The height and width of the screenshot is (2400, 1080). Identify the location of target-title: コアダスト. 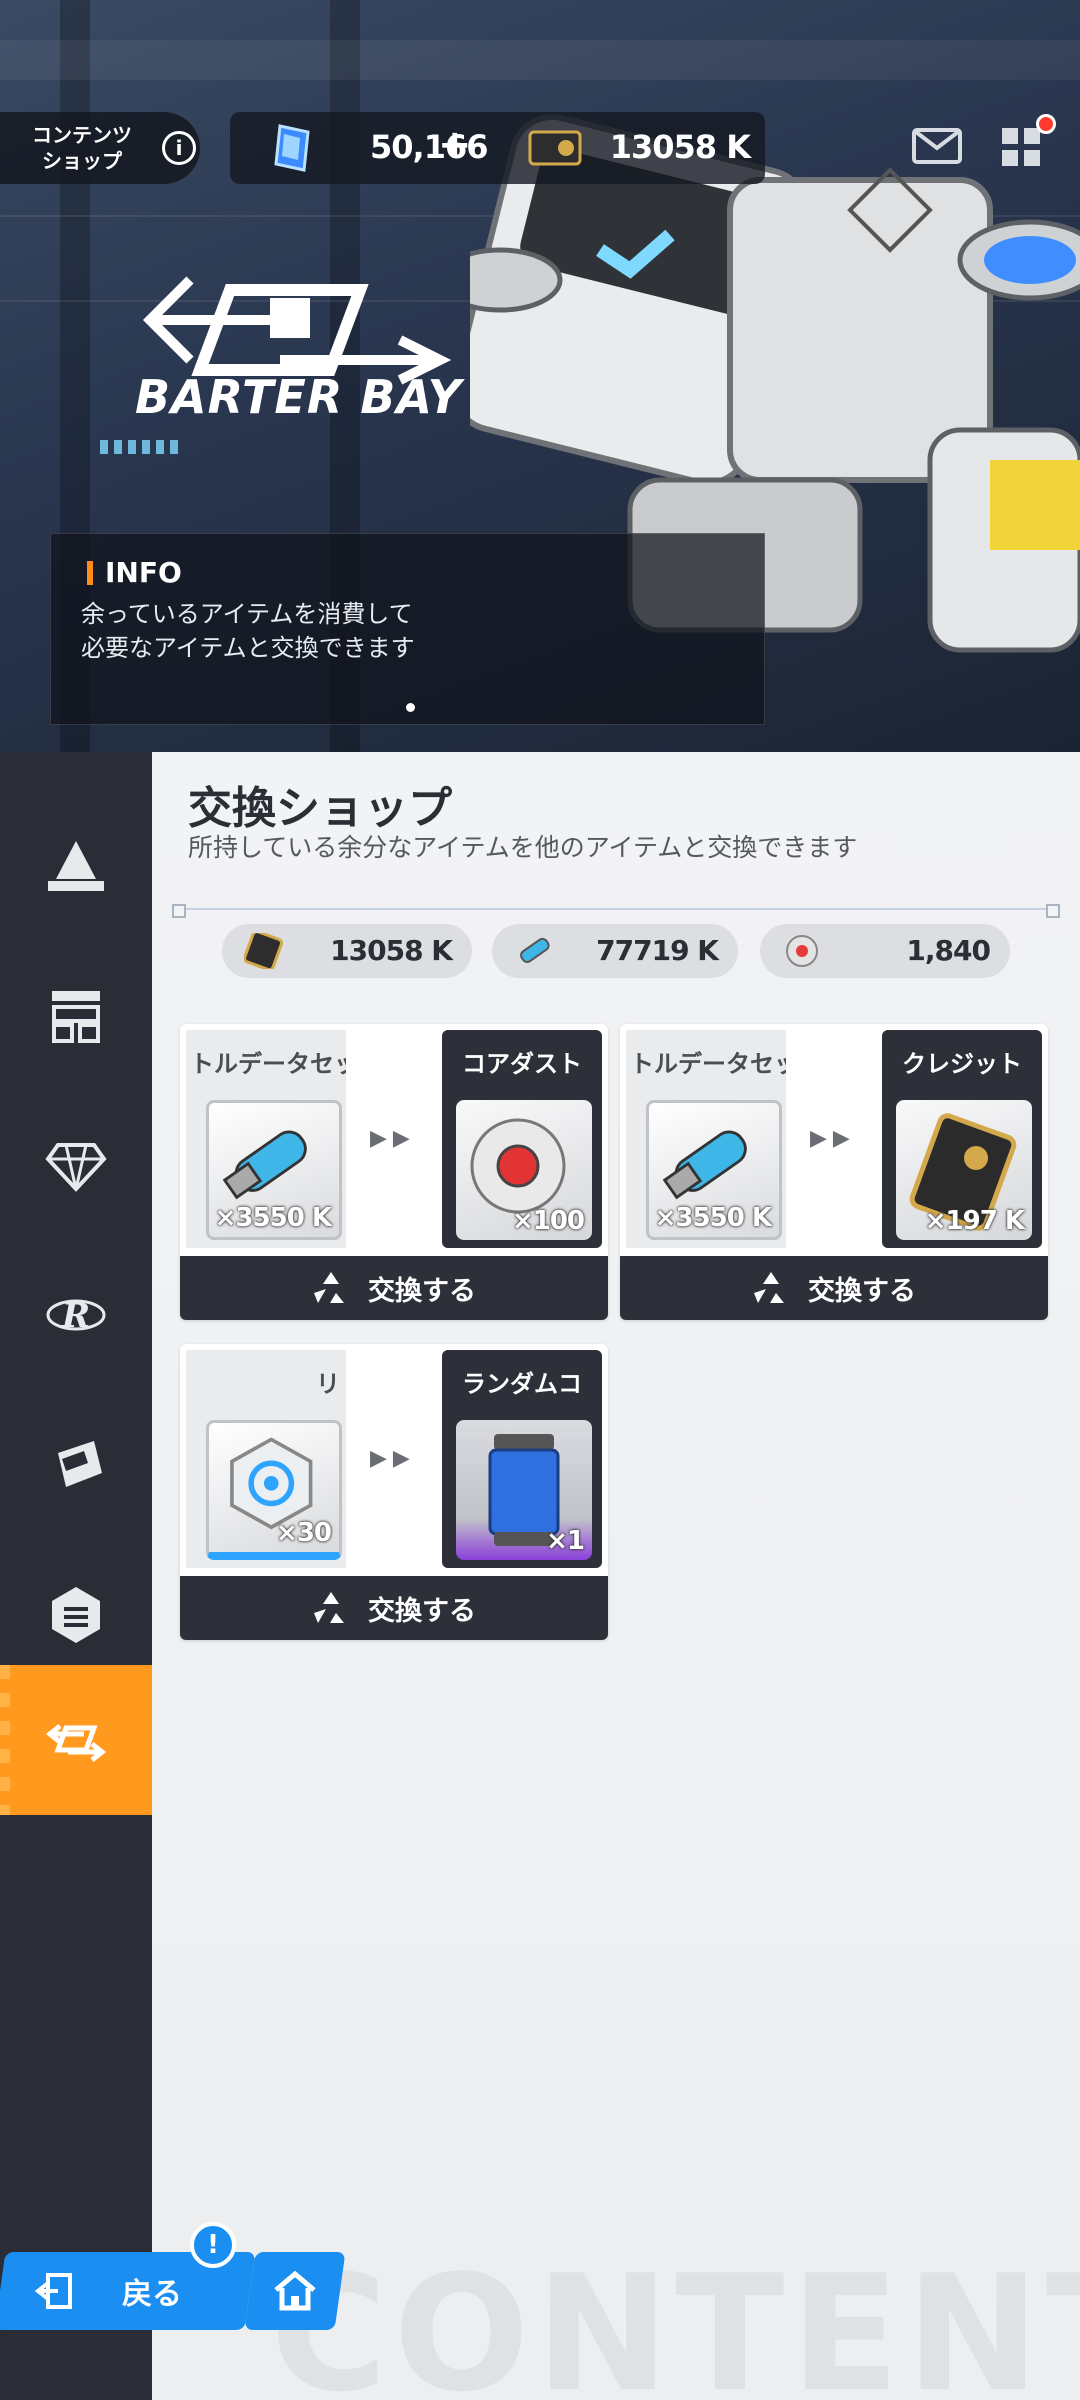
(522, 1064).